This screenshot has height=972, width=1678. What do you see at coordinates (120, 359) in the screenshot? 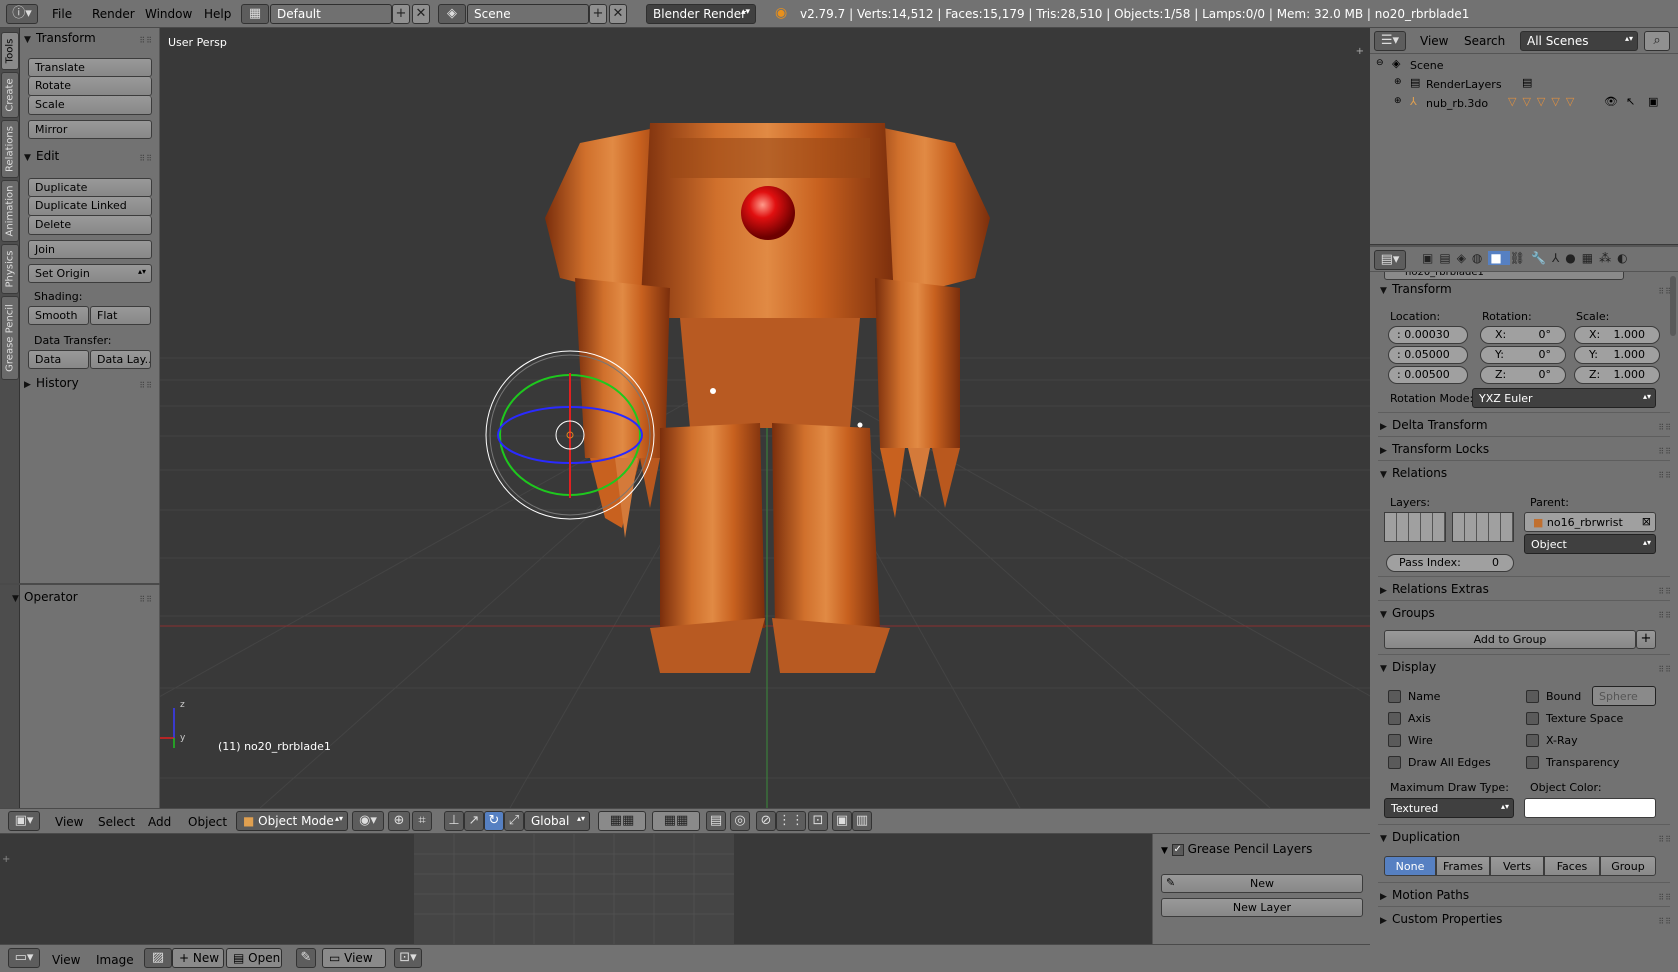
I see `data-layout-button: Data Lay..` at bounding box center [120, 359].